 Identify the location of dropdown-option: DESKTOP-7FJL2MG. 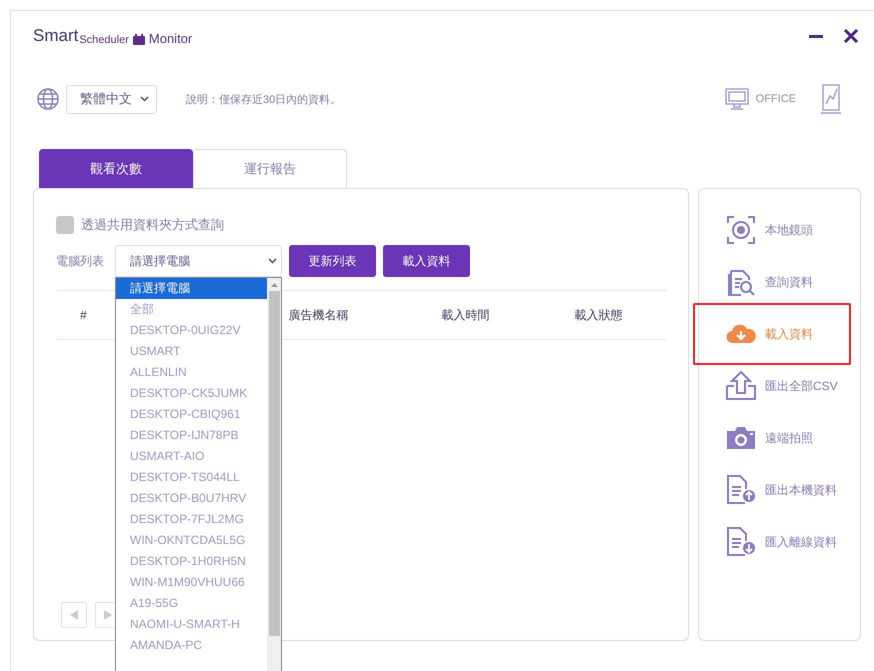
(191, 519).